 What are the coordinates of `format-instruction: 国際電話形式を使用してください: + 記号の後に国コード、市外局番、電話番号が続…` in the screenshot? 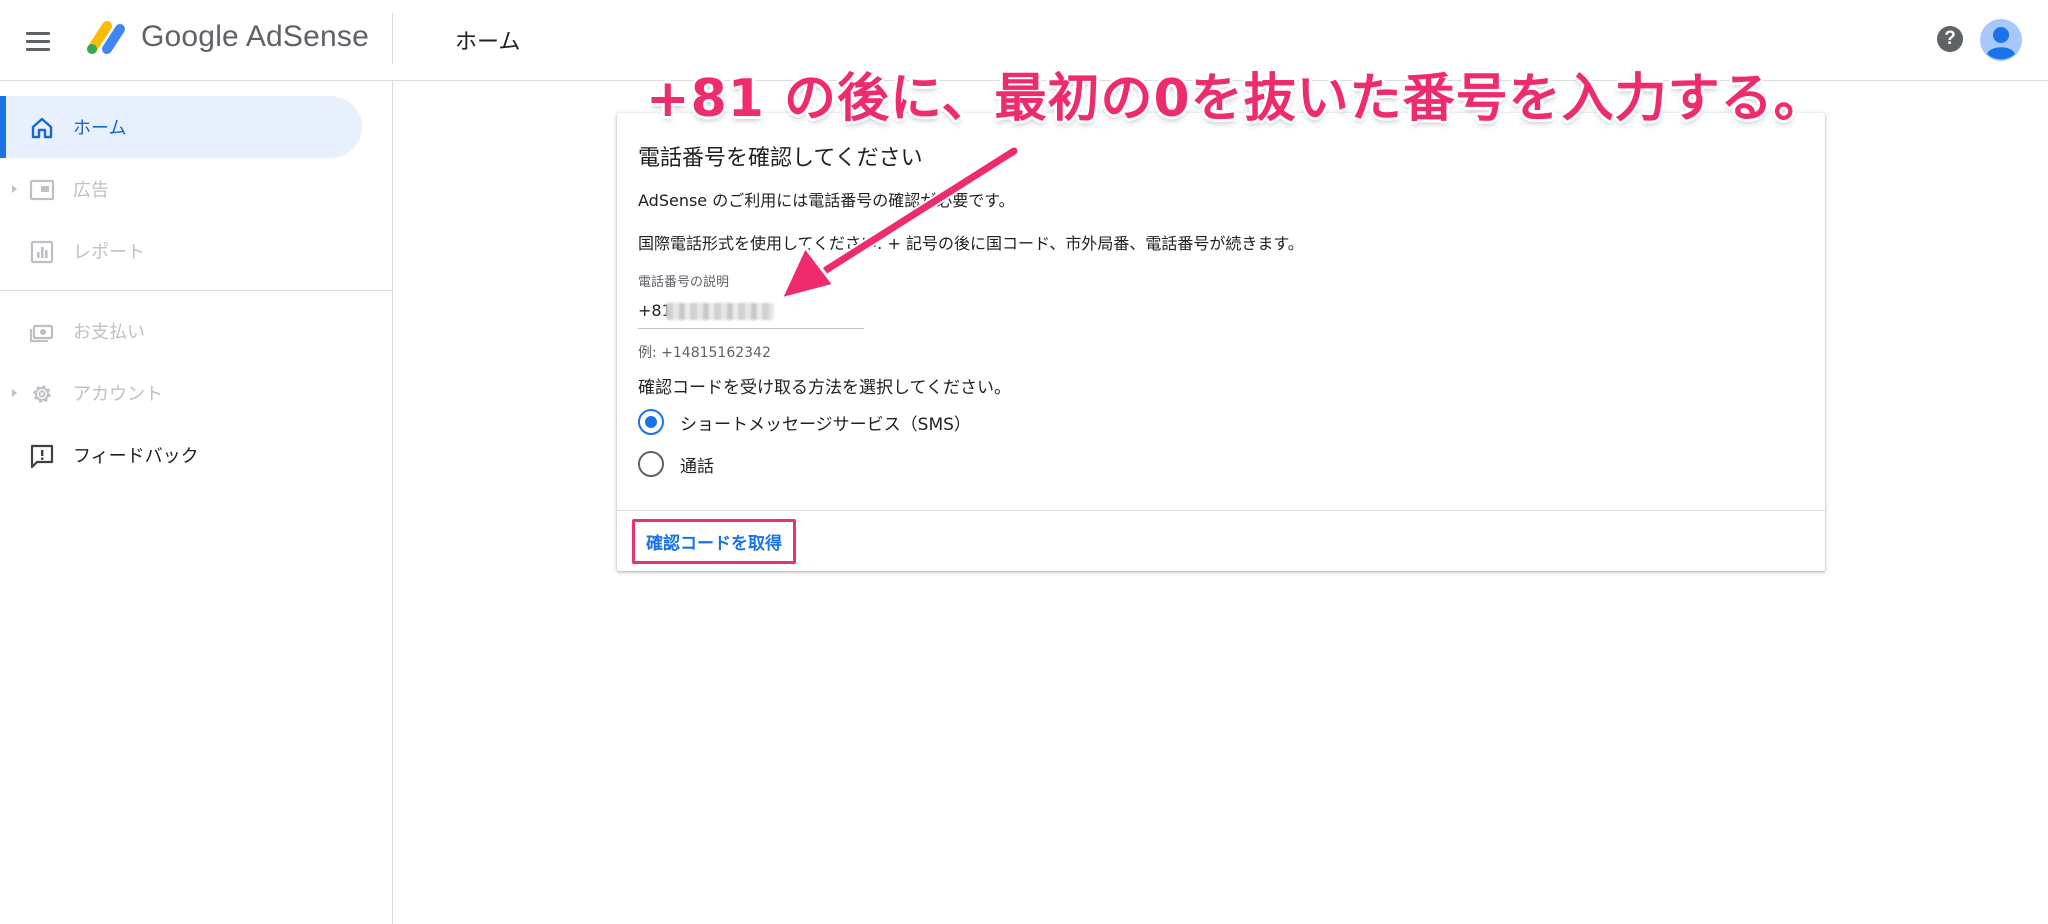 It's located at (971, 243).